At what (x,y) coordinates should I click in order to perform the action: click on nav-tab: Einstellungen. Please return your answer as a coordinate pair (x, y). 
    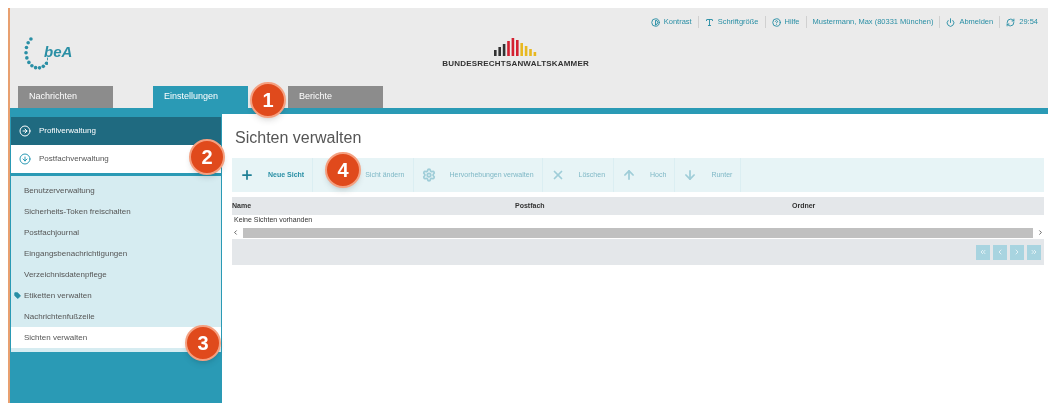
    Looking at the image, I should click on (200, 97).